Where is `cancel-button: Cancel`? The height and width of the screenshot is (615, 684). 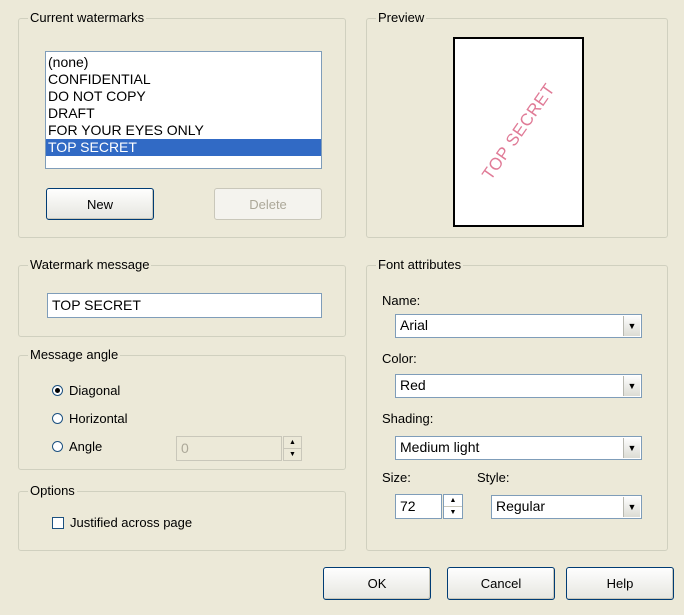
cancel-button: Cancel is located at coordinates (501, 583).